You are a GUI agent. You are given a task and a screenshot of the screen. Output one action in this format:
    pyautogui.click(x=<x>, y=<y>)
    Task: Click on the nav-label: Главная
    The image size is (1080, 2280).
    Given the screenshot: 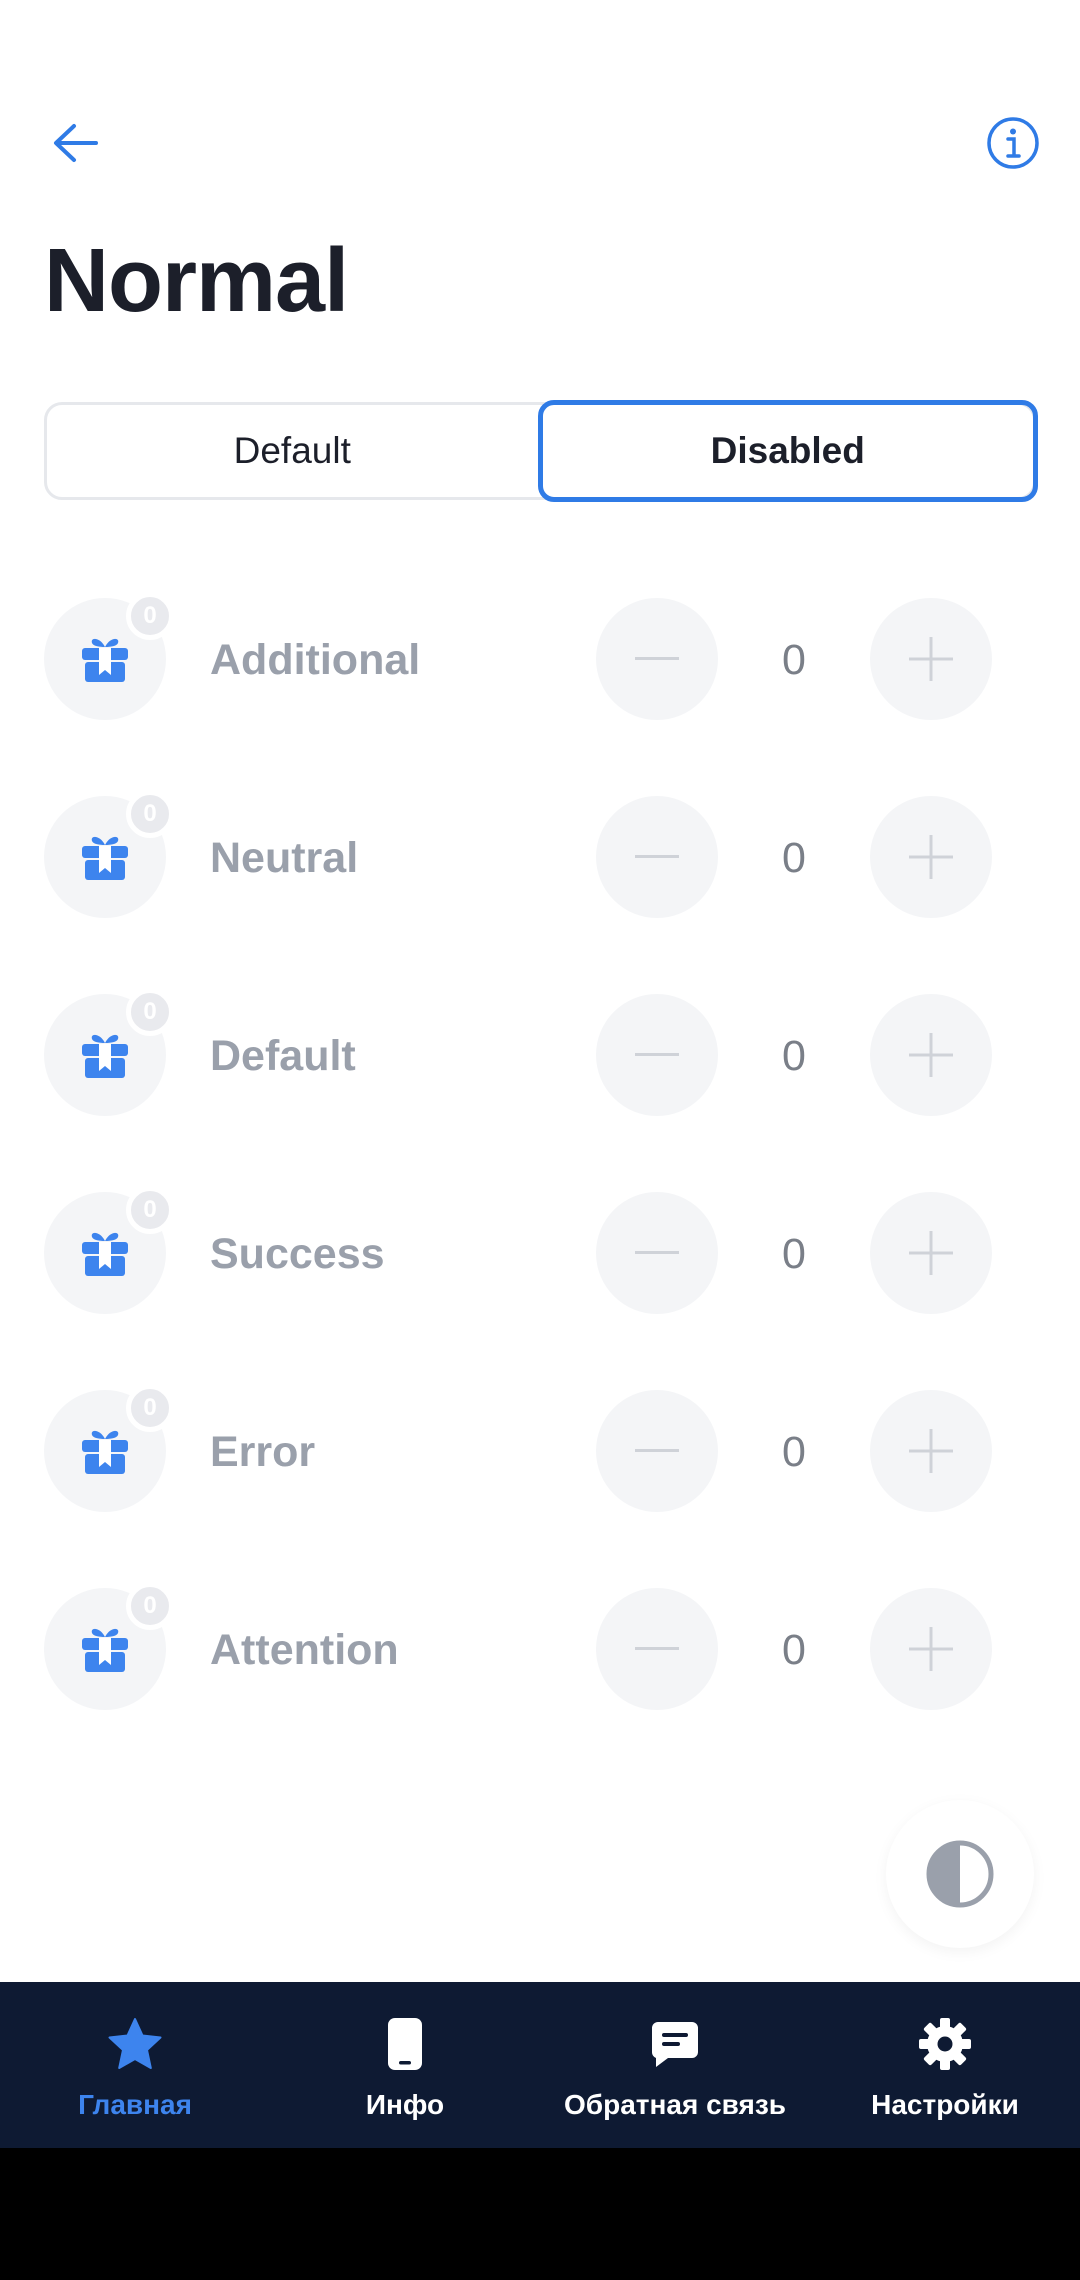 What is the action you would take?
    pyautogui.click(x=135, y=2104)
    